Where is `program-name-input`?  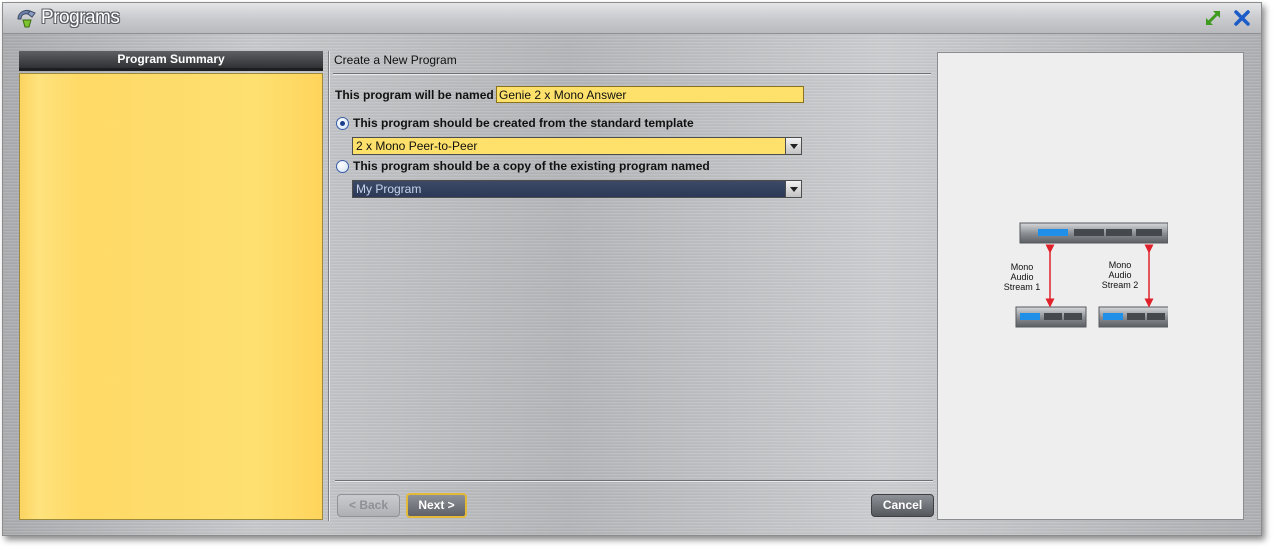 program-name-input is located at coordinates (650, 94).